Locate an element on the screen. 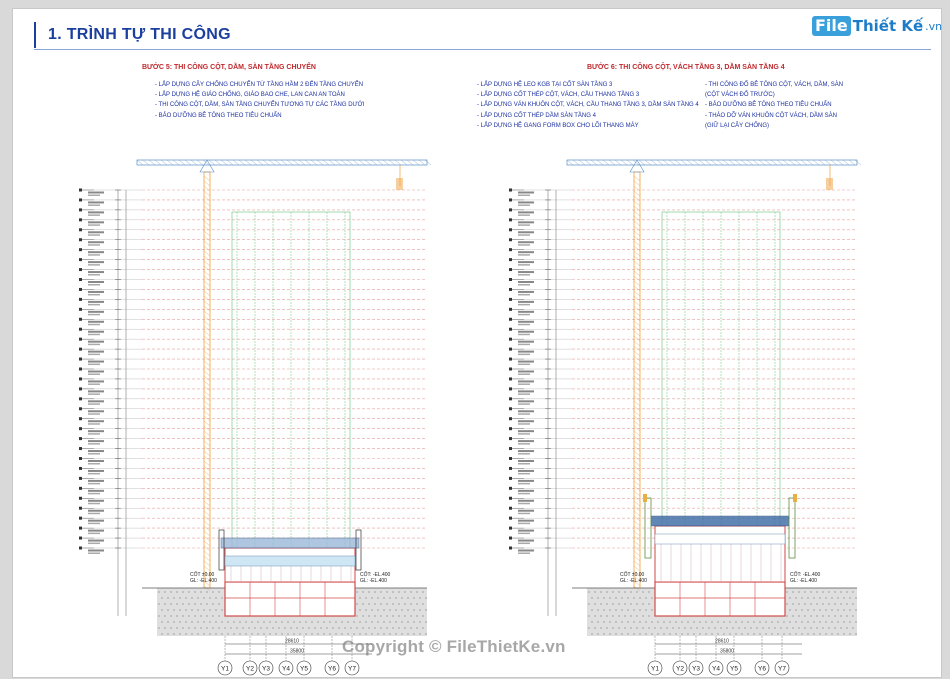  dimension-text: 35800 is located at coordinates (727, 652).